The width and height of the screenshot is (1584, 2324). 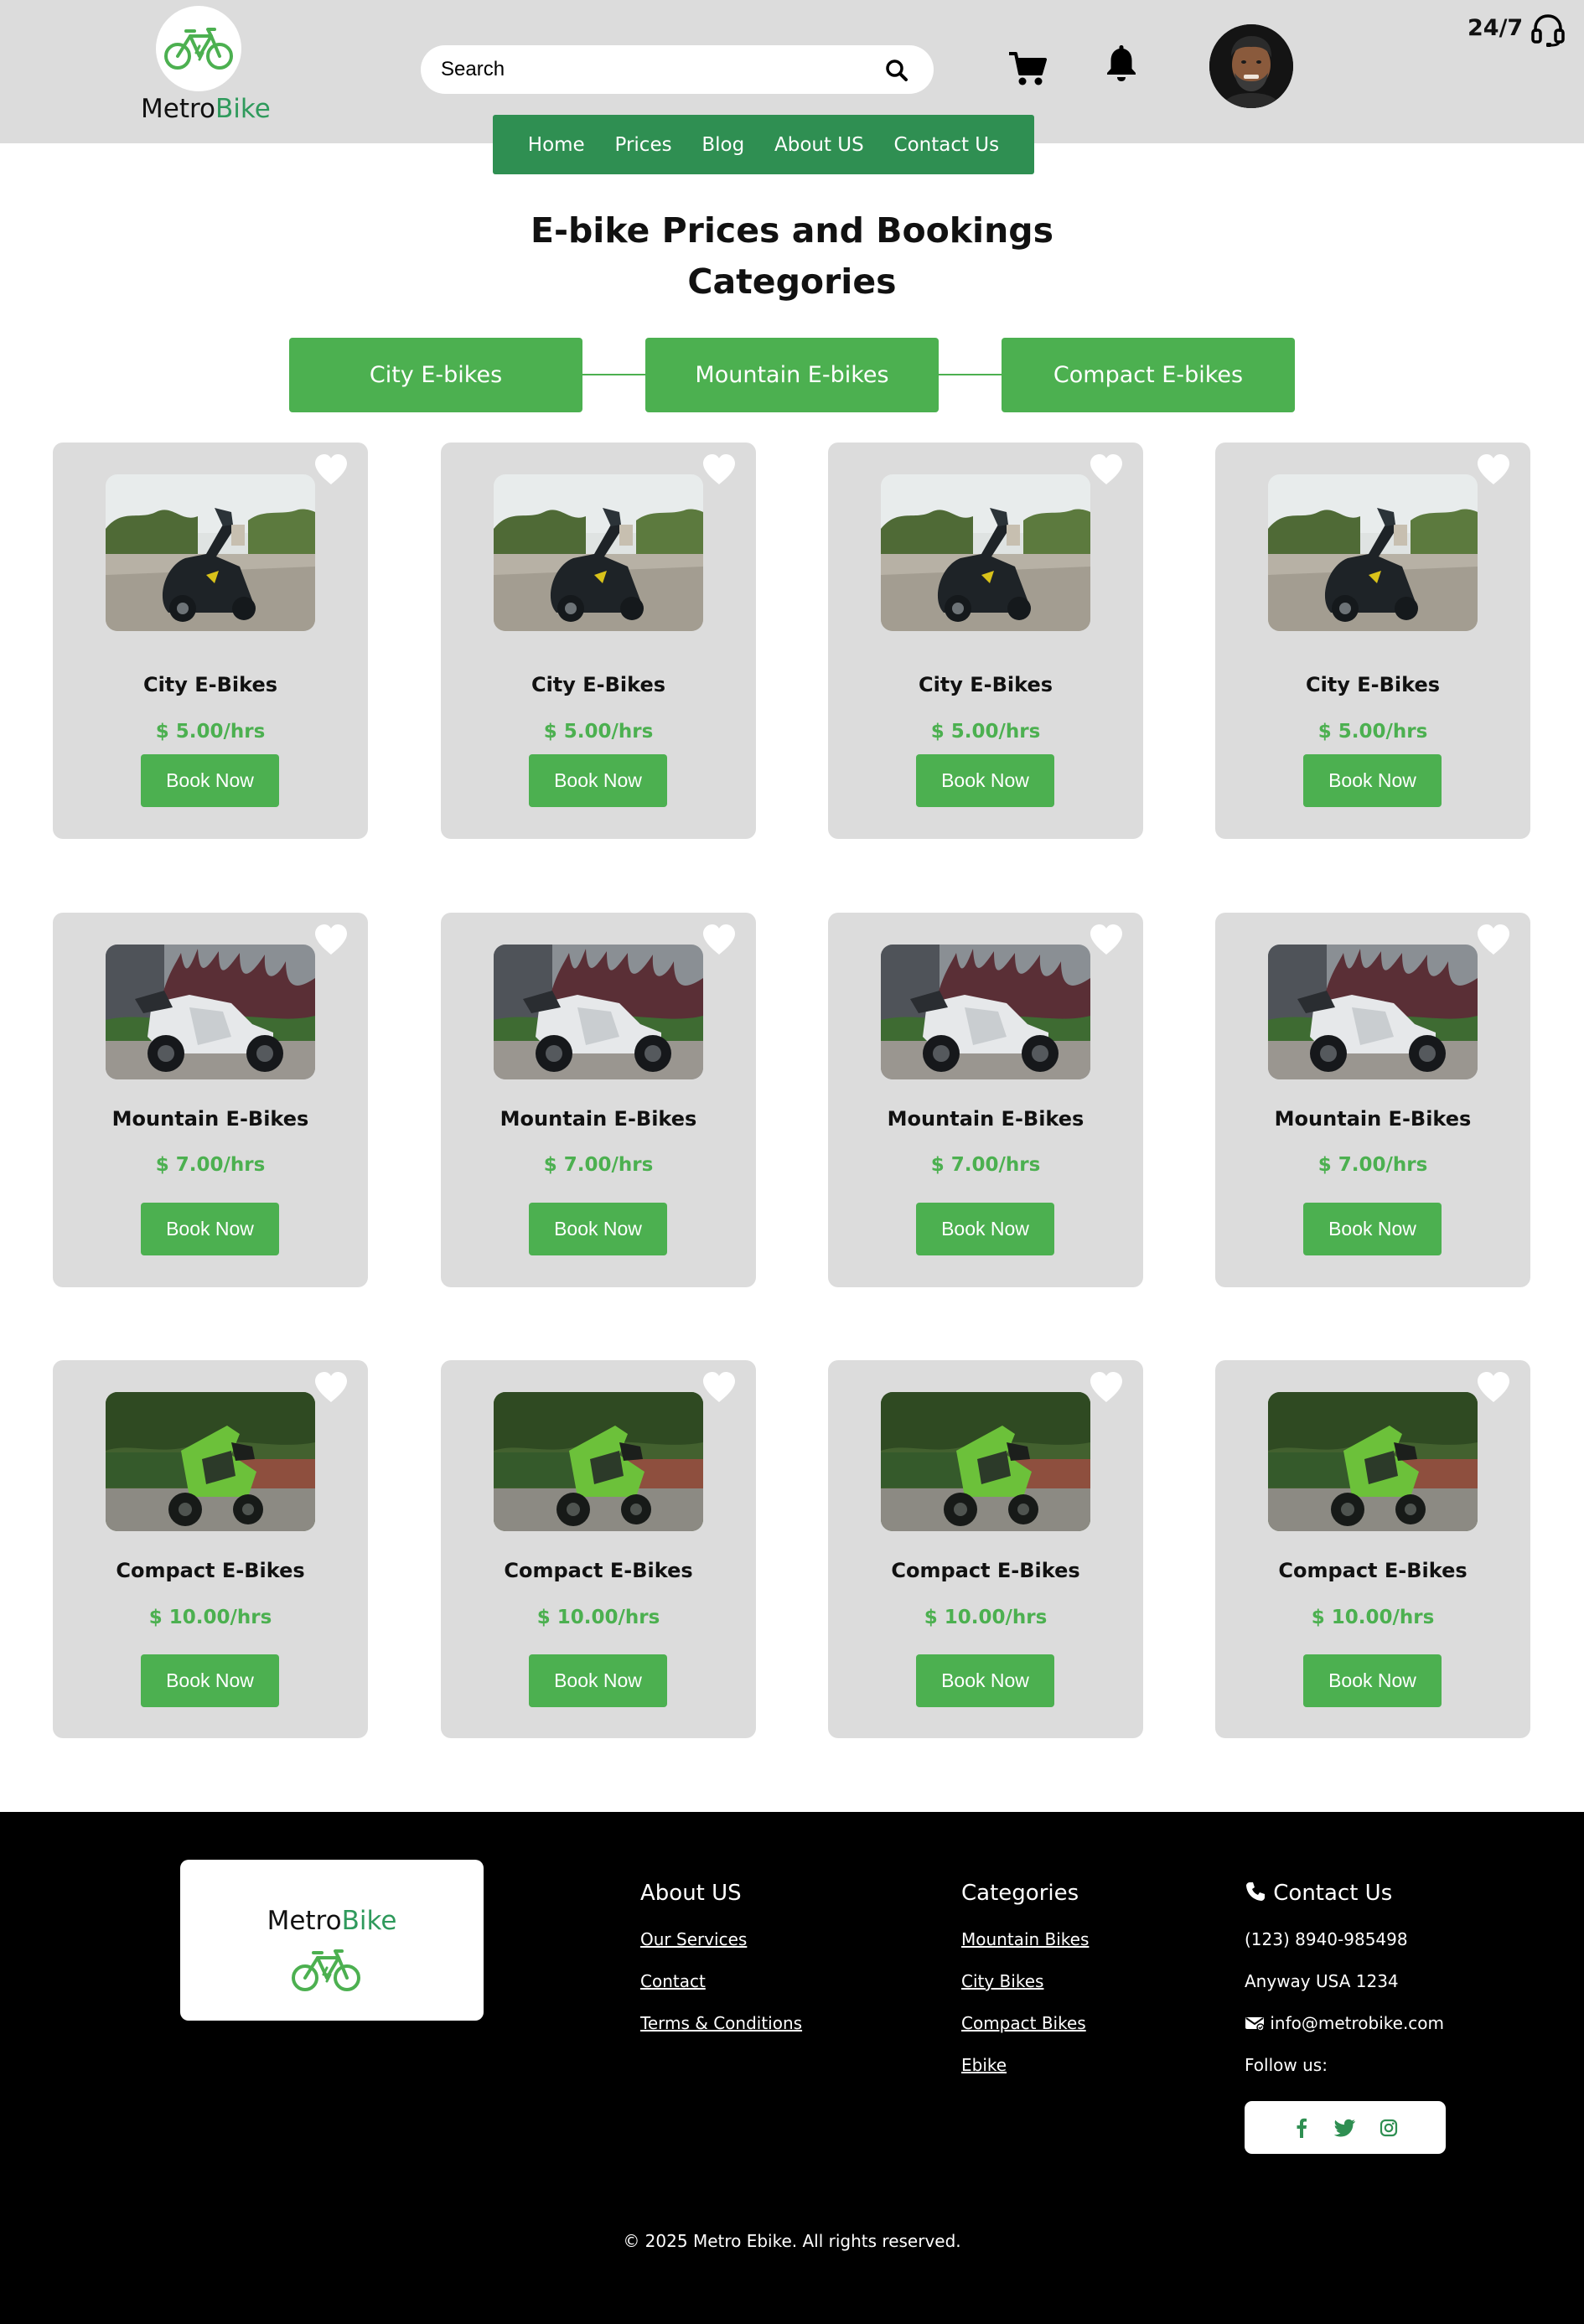 What do you see at coordinates (691, 1893) in the screenshot?
I see `footer-about-title: About US` at bounding box center [691, 1893].